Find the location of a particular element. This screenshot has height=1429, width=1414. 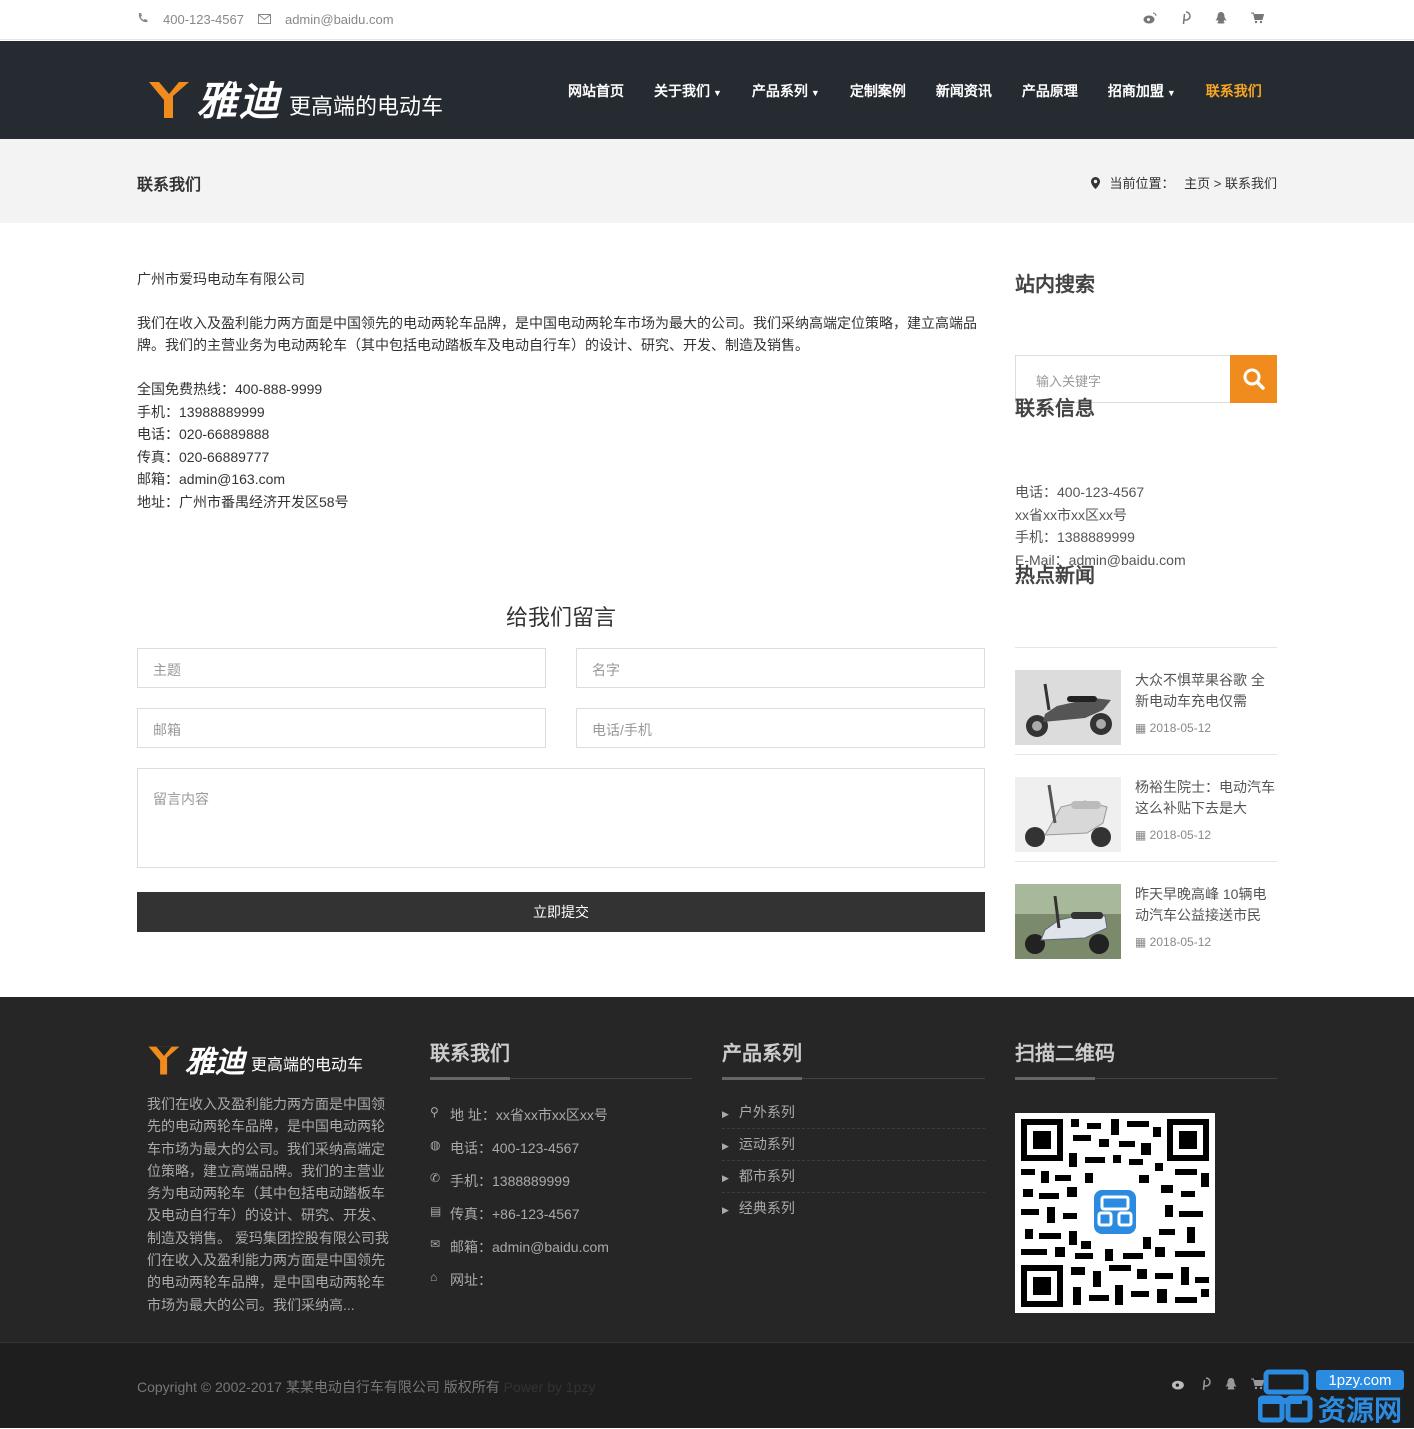

footer-logo: 雅迪 更高端的电动车 is located at coordinates (255, 1059).